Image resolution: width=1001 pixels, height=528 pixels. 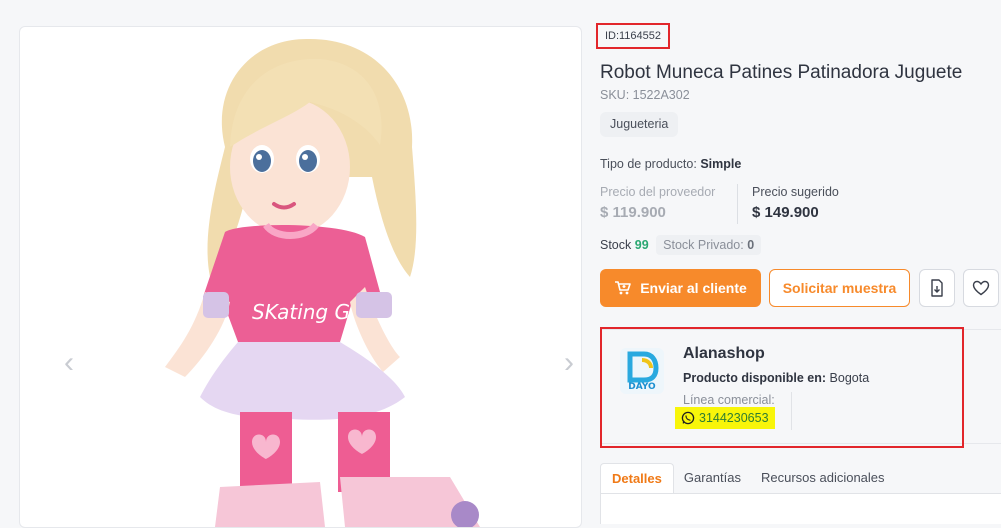 I want to click on download-icon, so click(x=937, y=288).